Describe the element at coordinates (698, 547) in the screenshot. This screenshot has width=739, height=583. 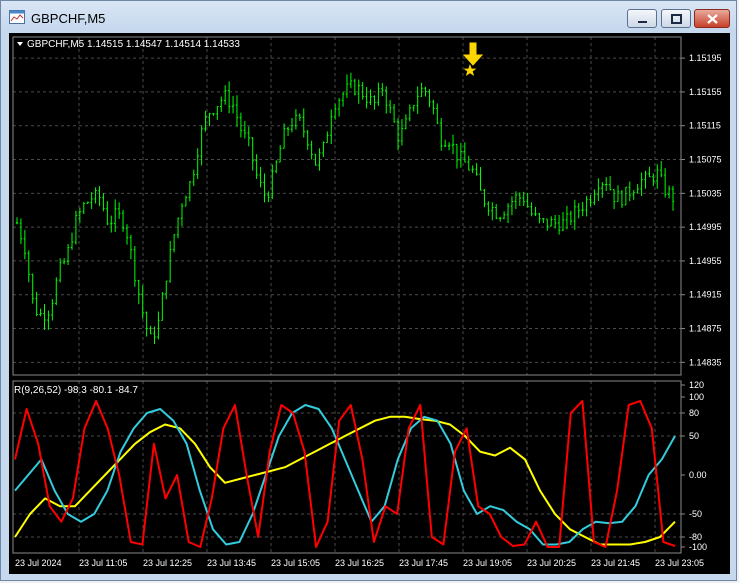
I see `indicator-tick-label: -100` at that location.